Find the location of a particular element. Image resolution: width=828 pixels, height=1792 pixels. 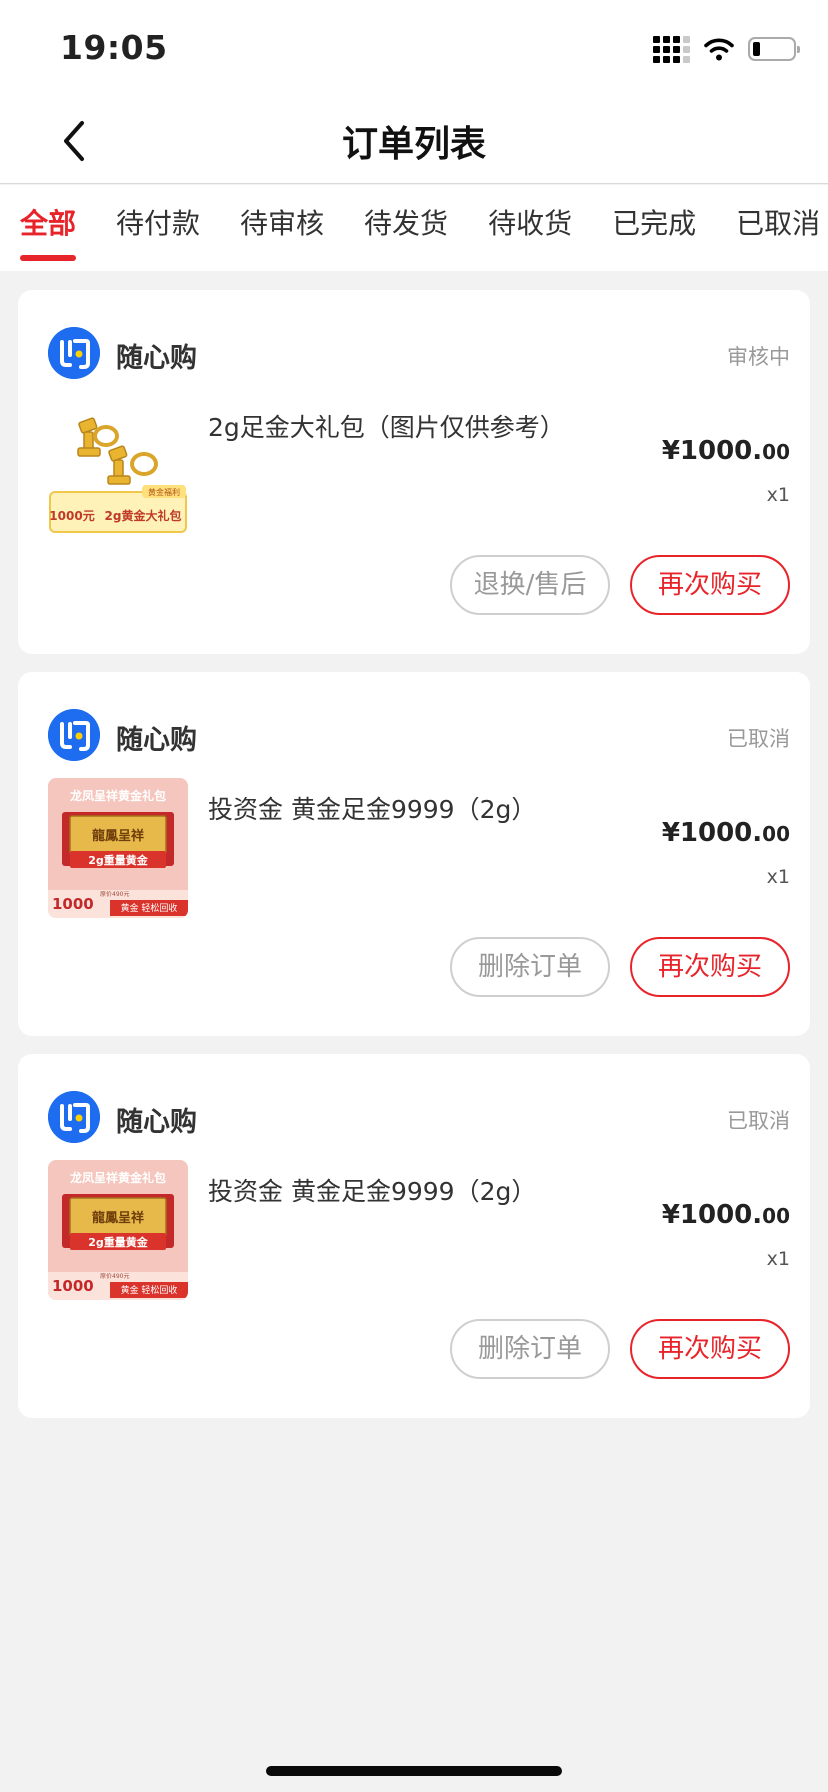

status-time: 19:05 is located at coordinates (114, 47).